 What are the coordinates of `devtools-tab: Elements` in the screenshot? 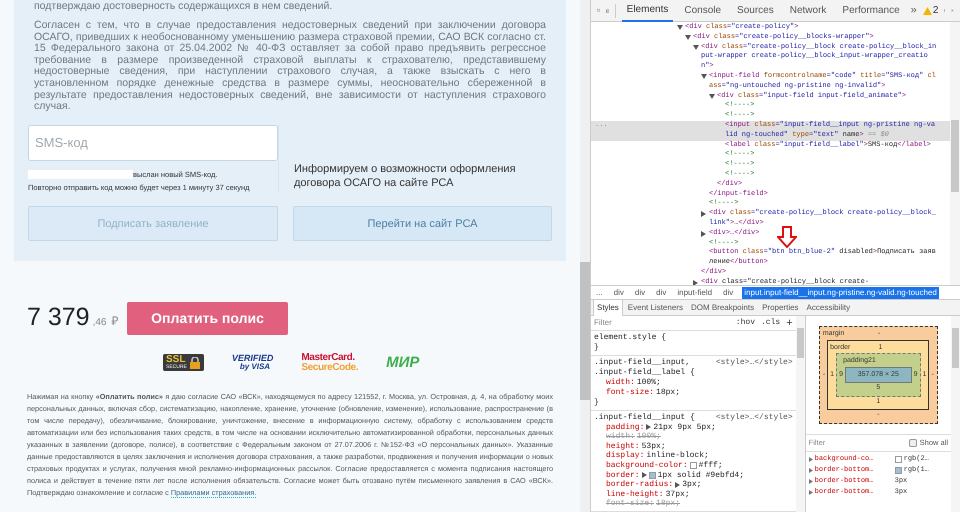 It's located at (648, 11).